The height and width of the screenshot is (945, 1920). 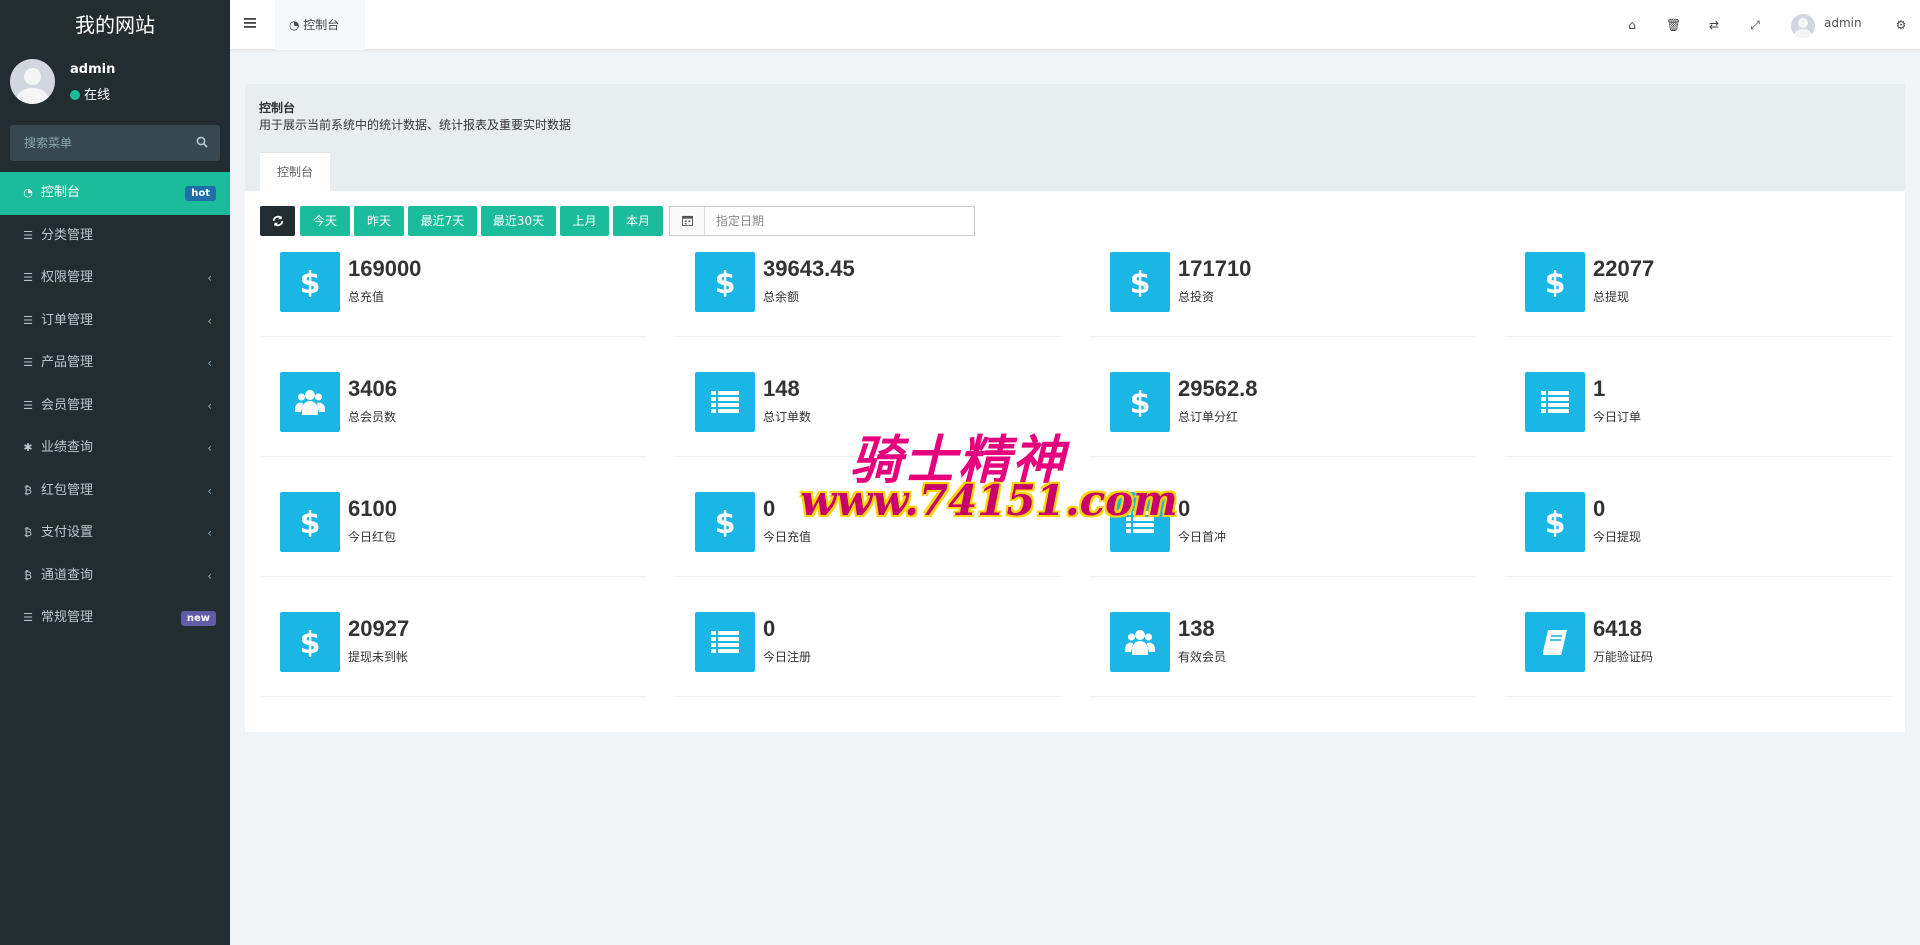 What do you see at coordinates (1673, 25) in the screenshot?
I see `trash-icon: 🗑` at bounding box center [1673, 25].